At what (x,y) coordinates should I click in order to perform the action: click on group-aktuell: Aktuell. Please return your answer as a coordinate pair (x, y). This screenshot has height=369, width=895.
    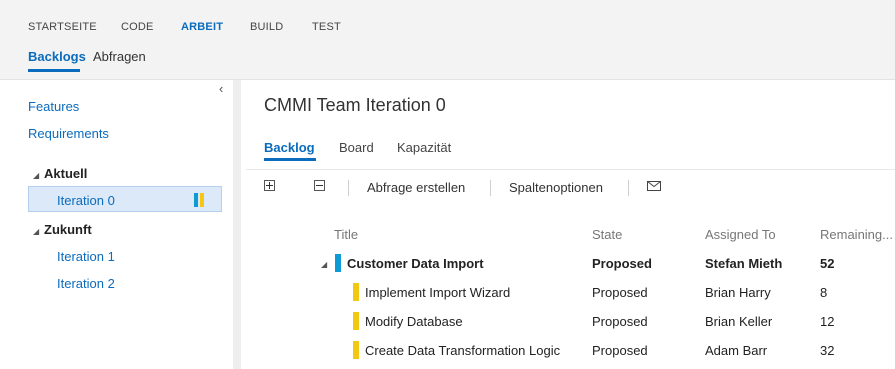
    Looking at the image, I should click on (65, 173).